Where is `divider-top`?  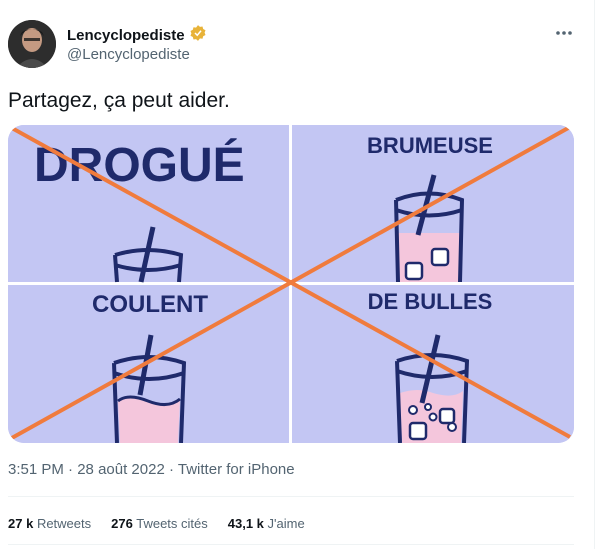
divider-top is located at coordinates (291, 496).